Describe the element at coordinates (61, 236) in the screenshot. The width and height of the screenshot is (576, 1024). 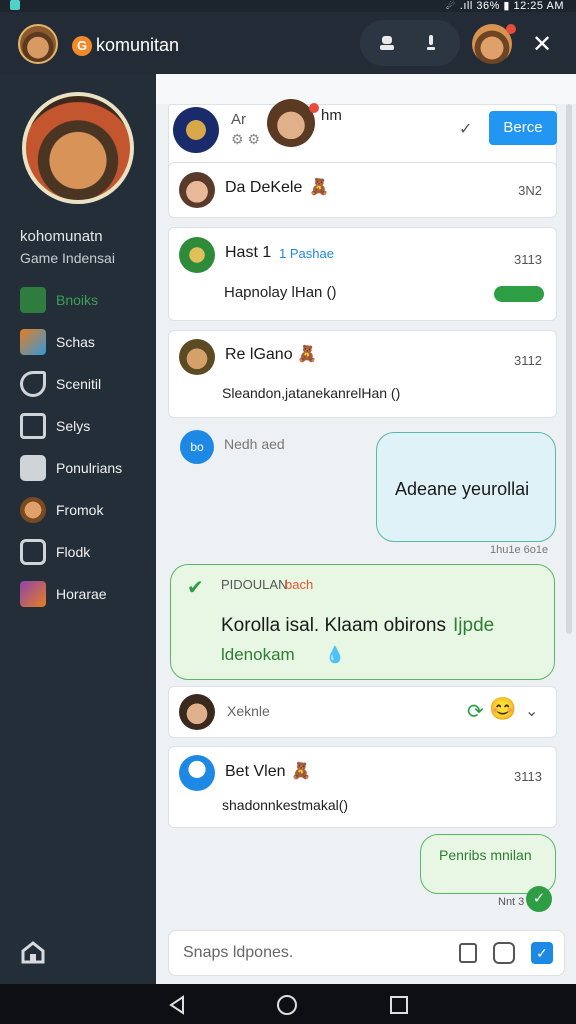
I see `community-name: kohomunatn` at that location.